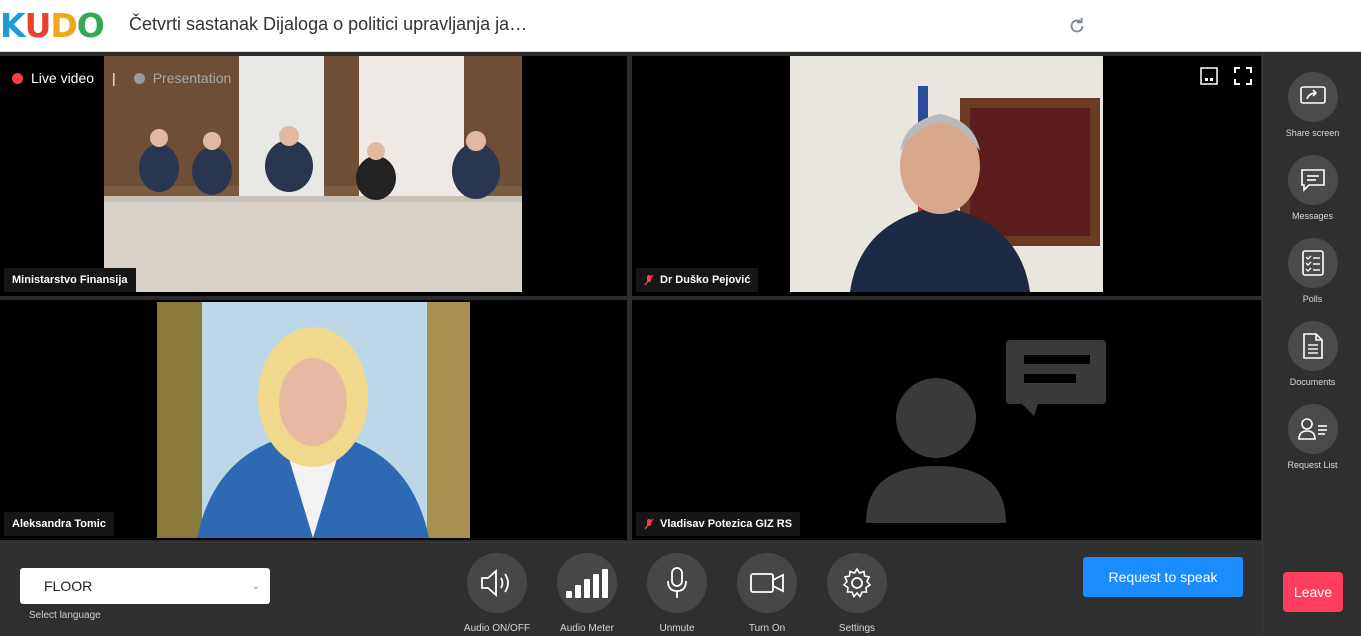 This screenshot has height=636, width=1361. I want to click on presentation-option: Presentation, so click(182, 78).